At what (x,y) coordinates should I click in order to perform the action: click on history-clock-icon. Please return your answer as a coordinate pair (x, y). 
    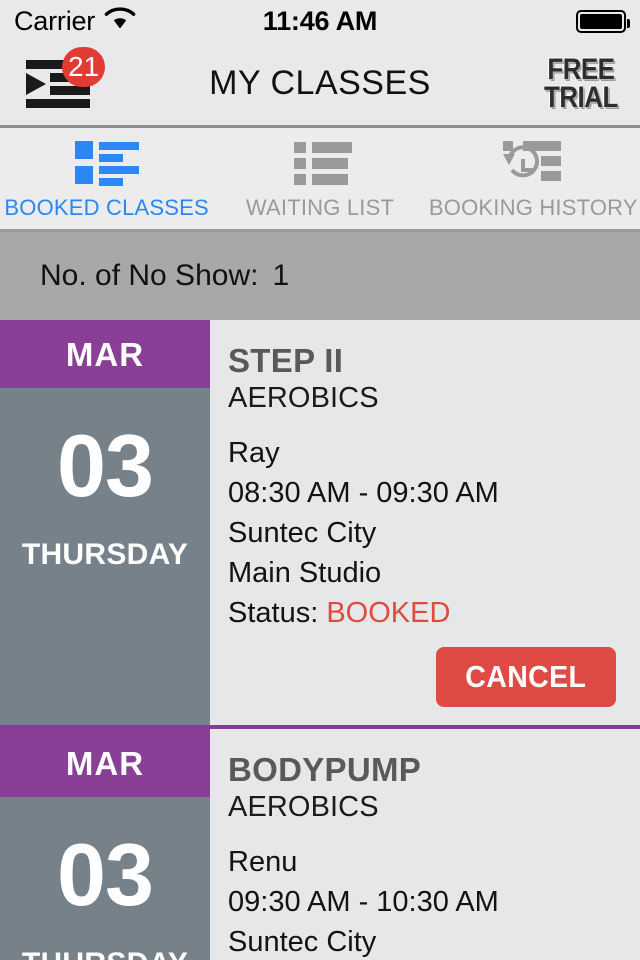
    Looking at the image, I should click on (533, 163).